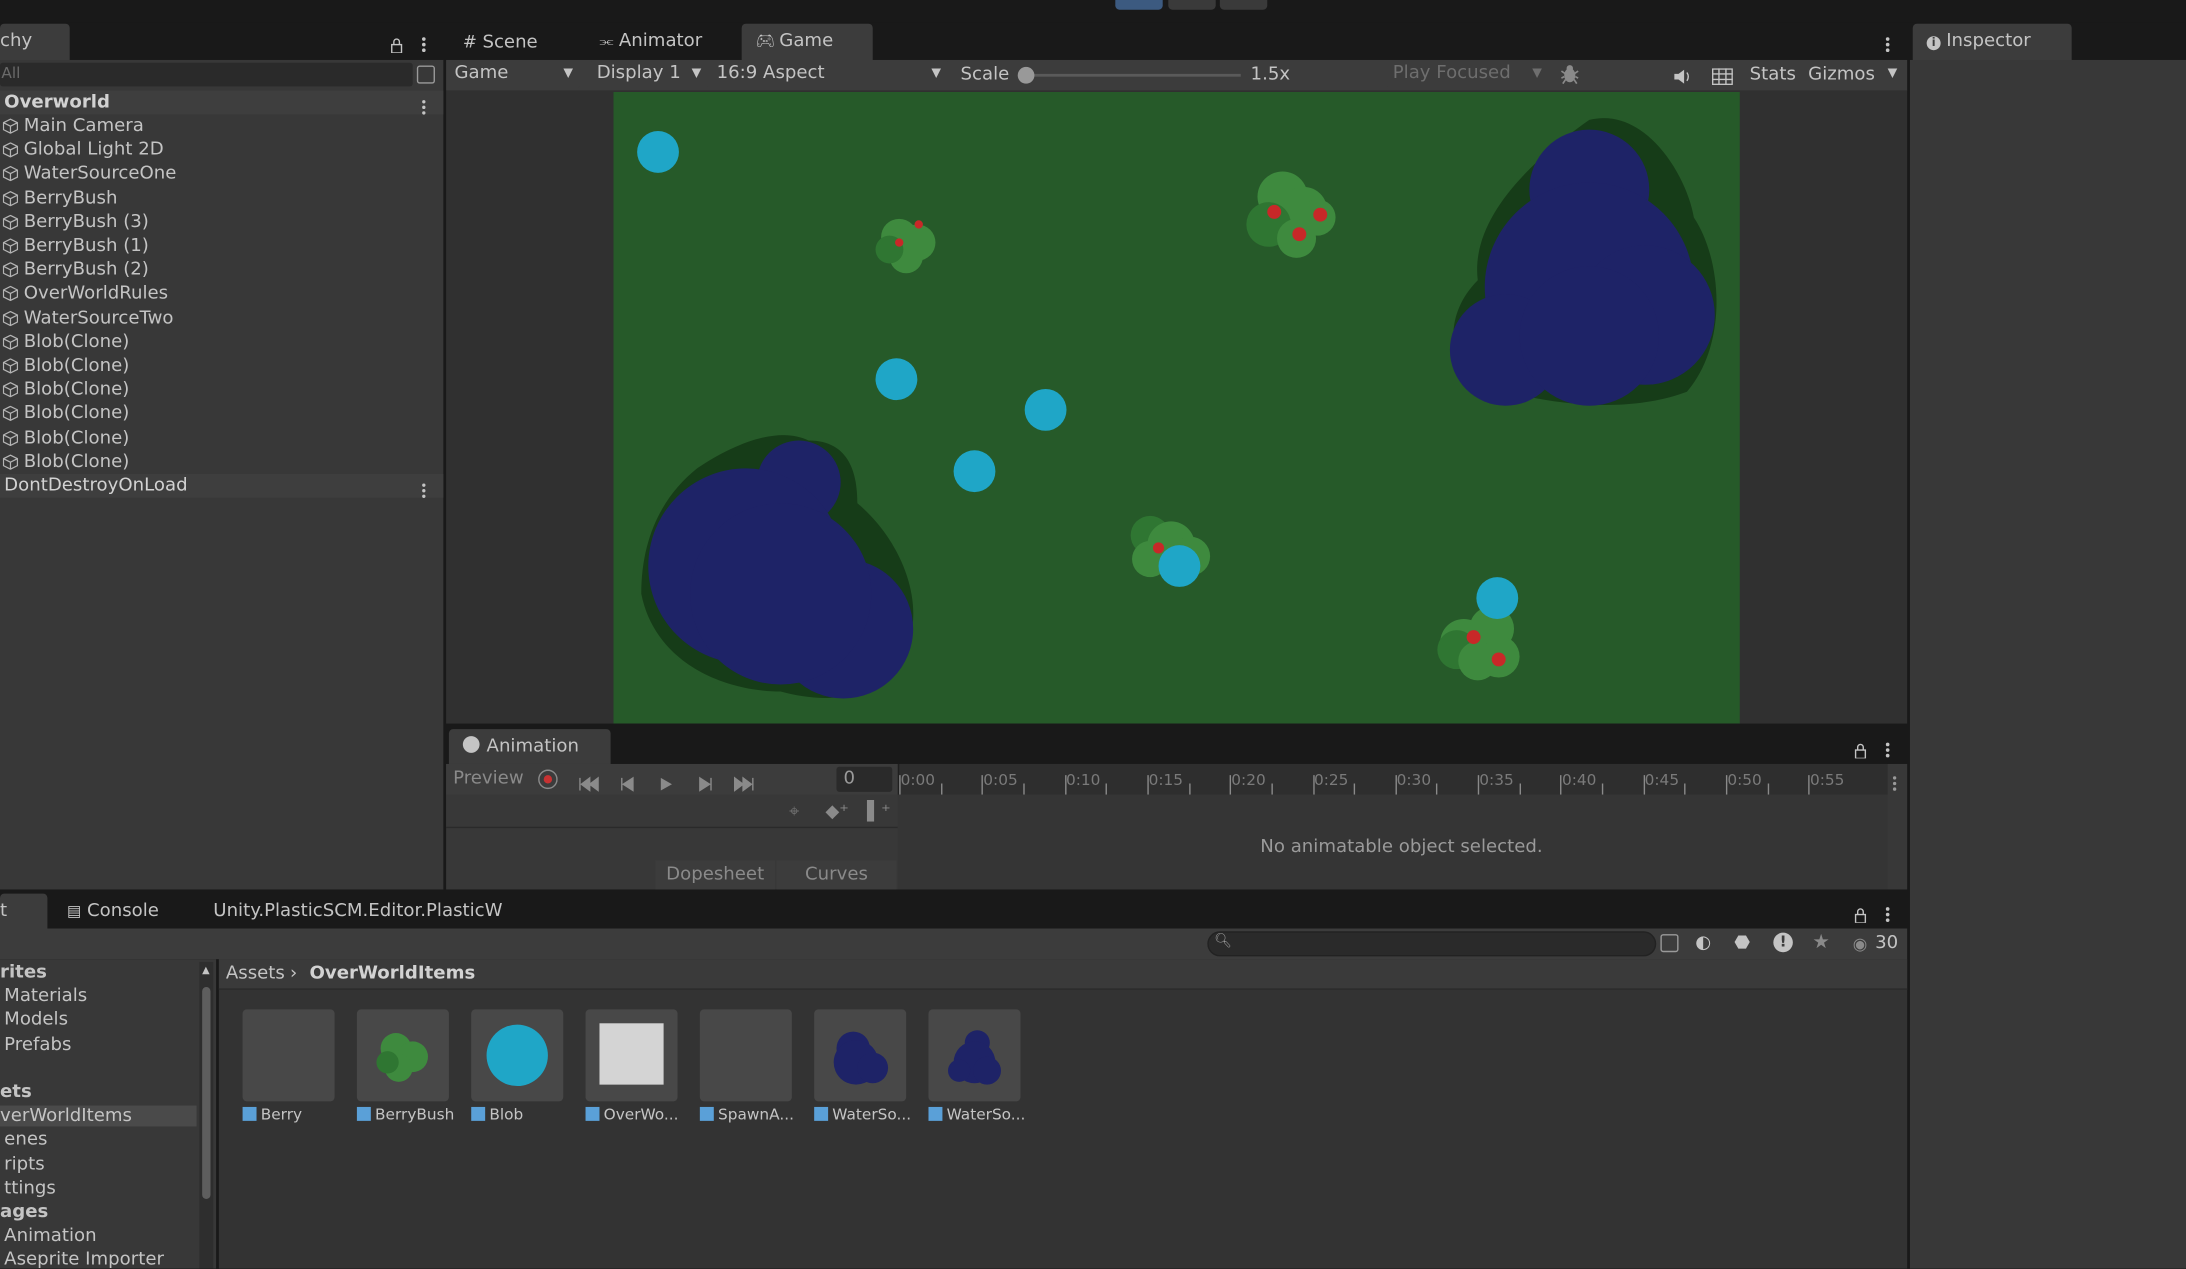  I want to click on hierarchy-item: WaterSourceOne, so click(221, 174).